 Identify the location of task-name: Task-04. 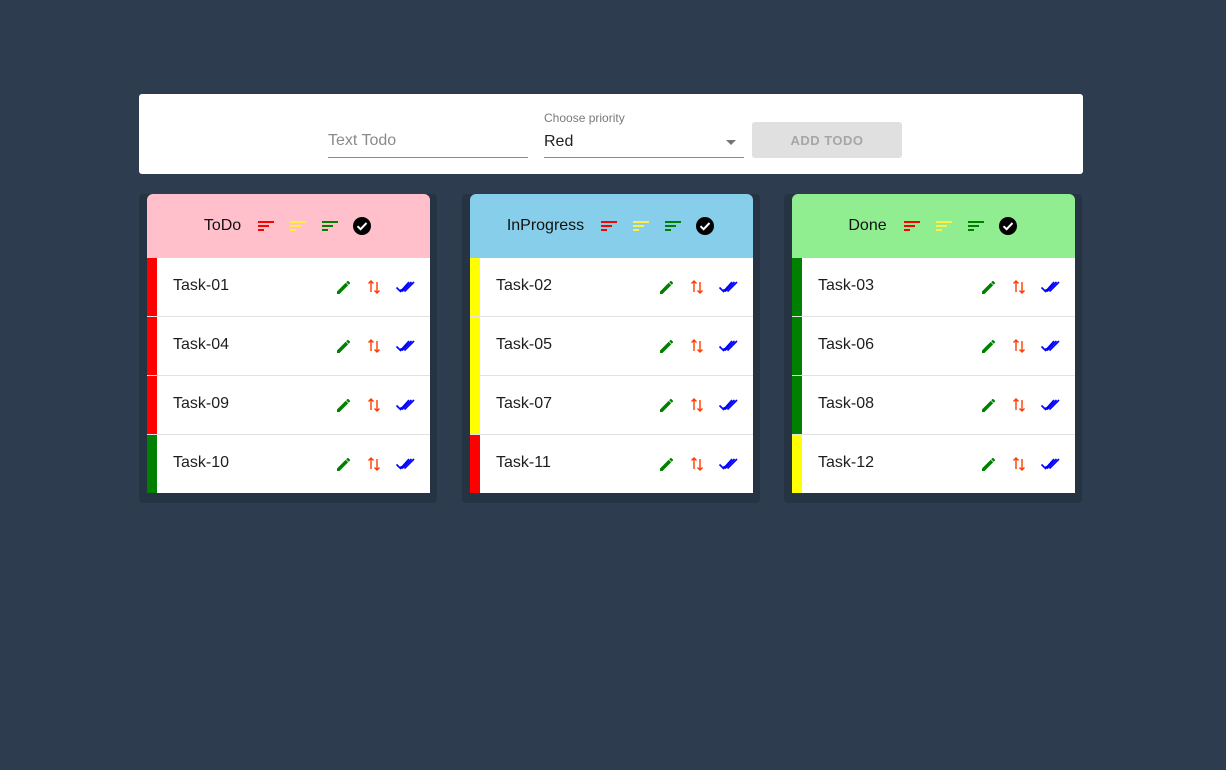
(201, 344).